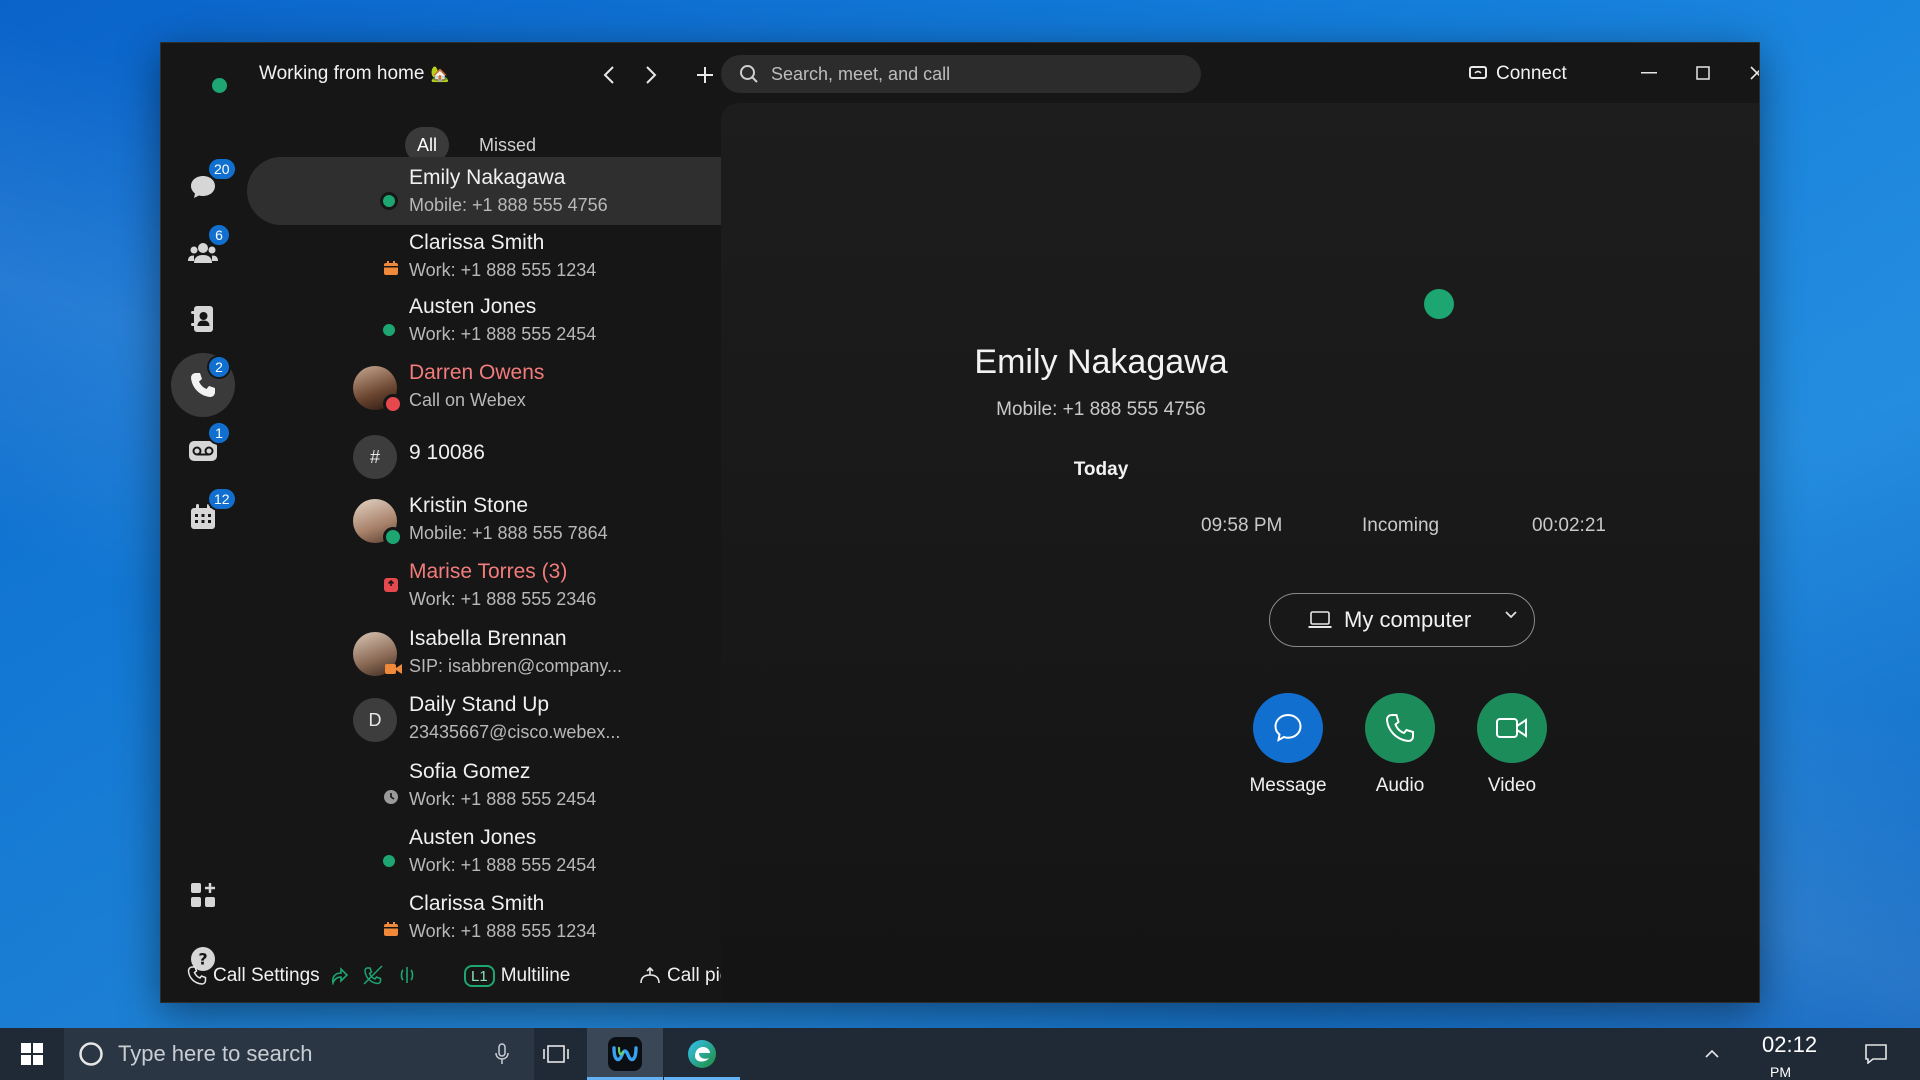 This screenshot has height=1080, width=1920. Describe the element at coordinates (508, 533) in the screenshot. I see `caller-number: Mobile: +1 888 555 7864` at that location.